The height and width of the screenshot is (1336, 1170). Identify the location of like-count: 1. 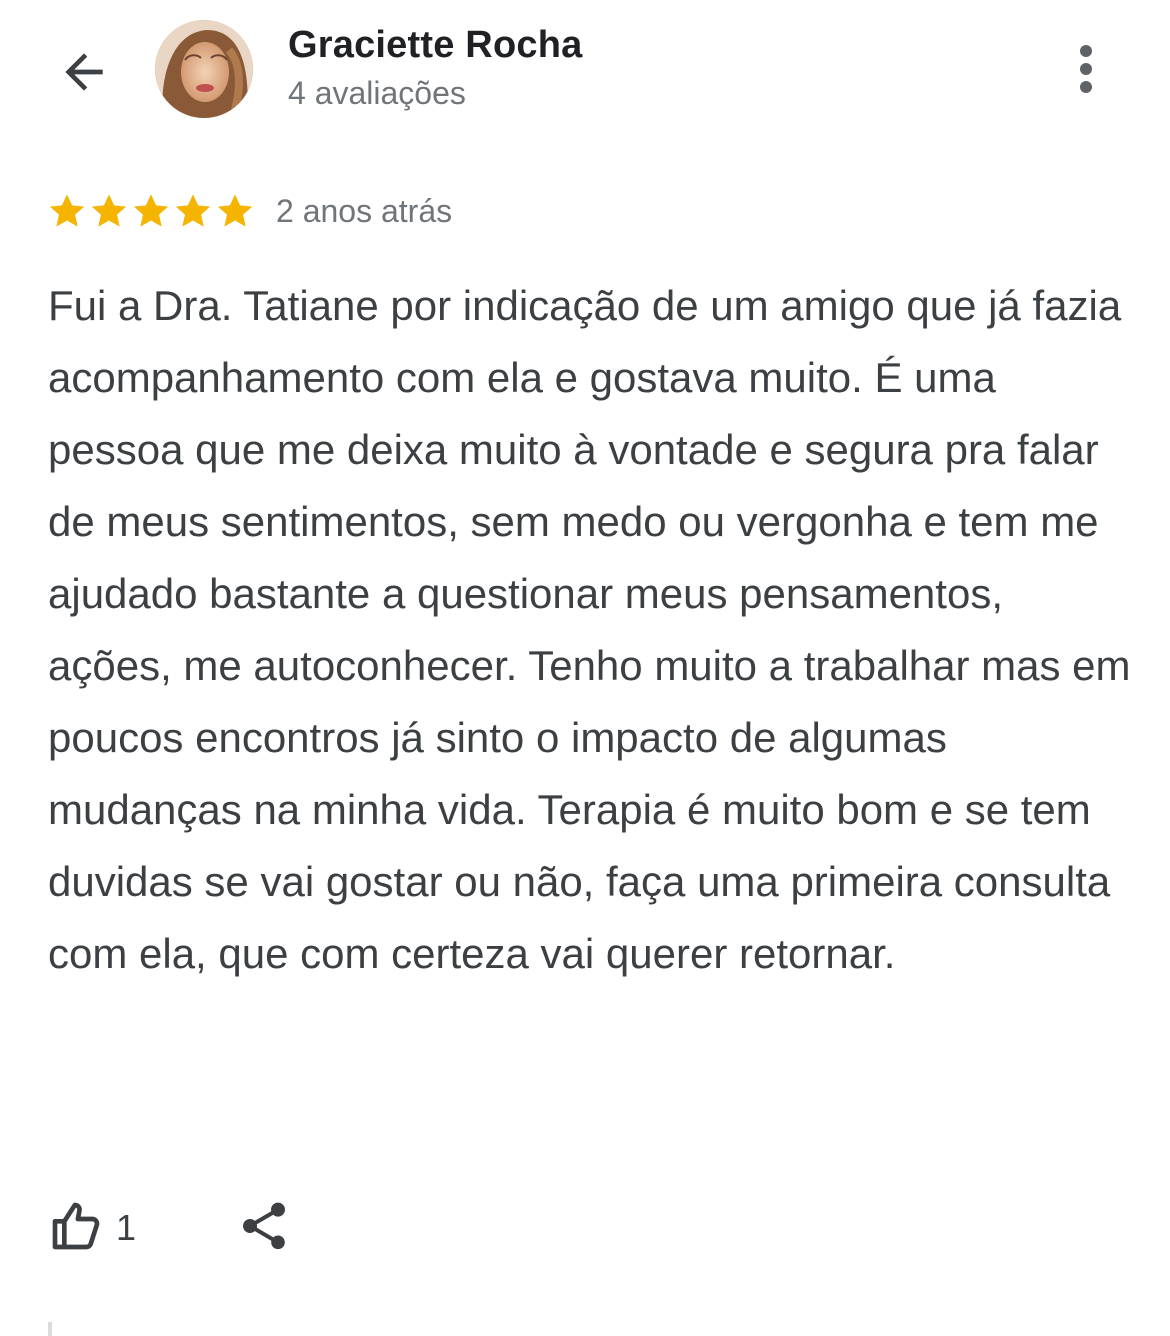
(126, 1227).